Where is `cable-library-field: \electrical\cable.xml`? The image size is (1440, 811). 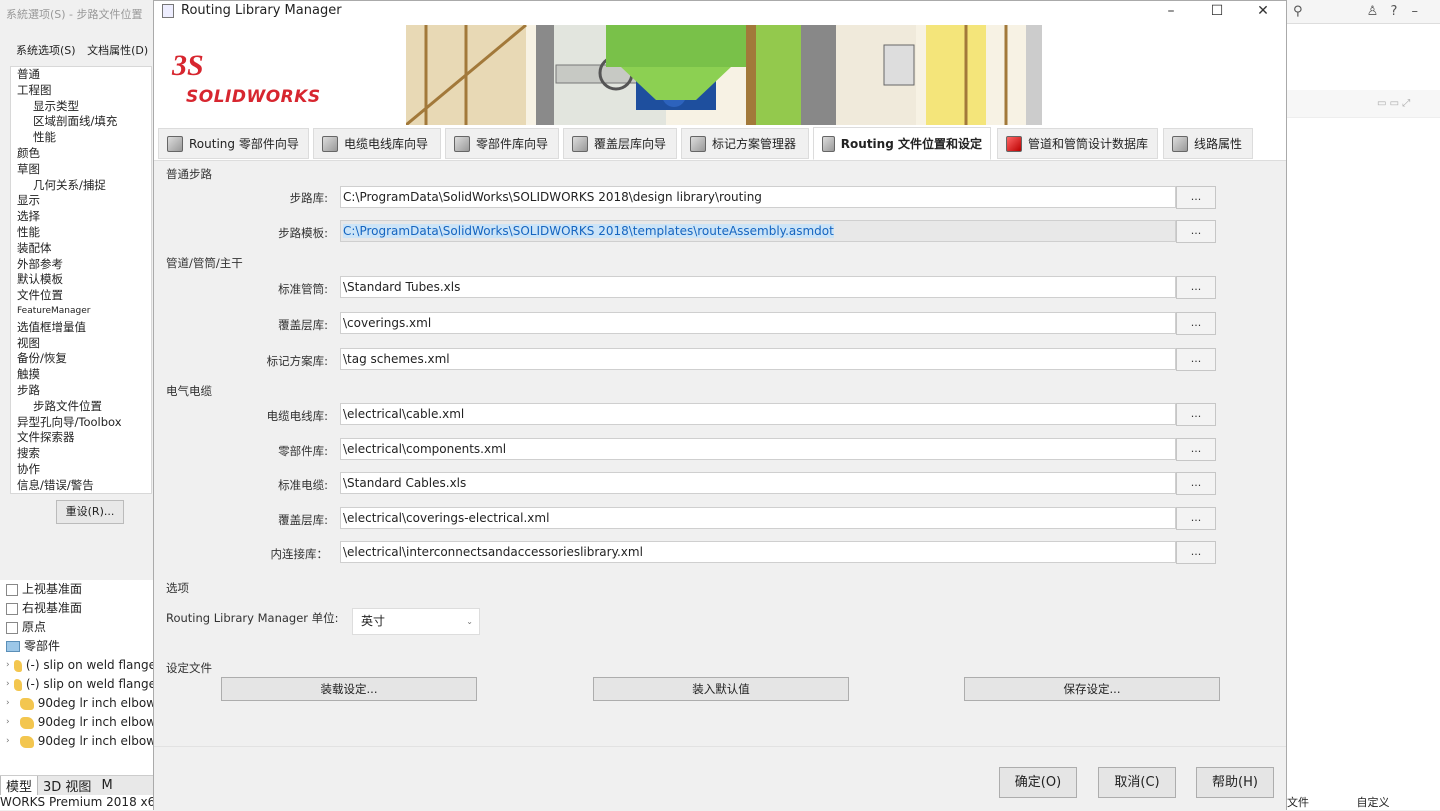 cable-library-field: \electrical\cable.xml is located at coordinates (758, 414).